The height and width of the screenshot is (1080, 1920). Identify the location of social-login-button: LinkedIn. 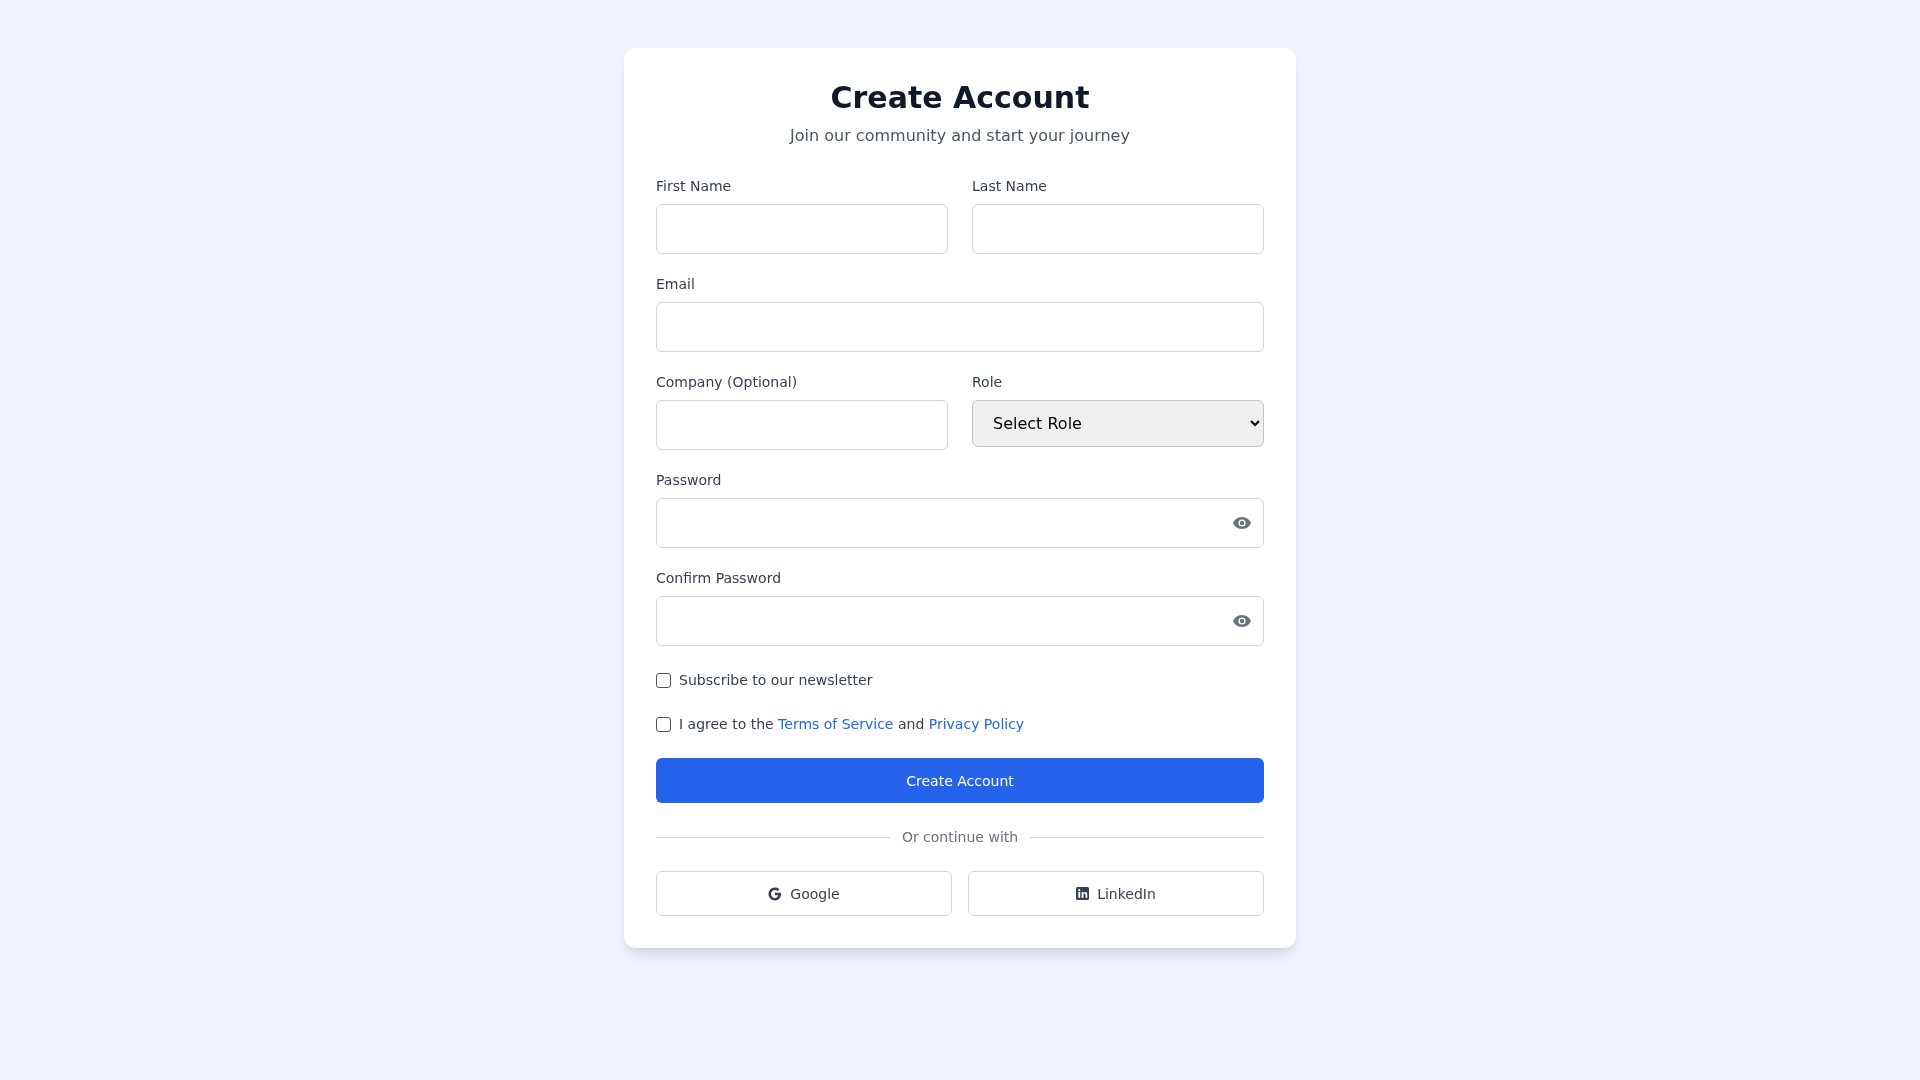
(1116, 893).